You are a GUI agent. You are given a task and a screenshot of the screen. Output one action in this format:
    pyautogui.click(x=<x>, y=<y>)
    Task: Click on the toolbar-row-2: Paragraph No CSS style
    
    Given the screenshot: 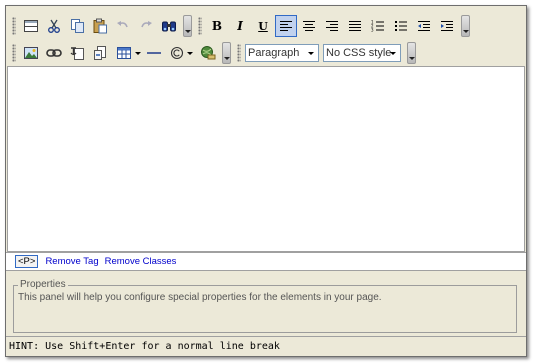 What is the action you would take?
    pyautogui.click(x=217, y=53)
    